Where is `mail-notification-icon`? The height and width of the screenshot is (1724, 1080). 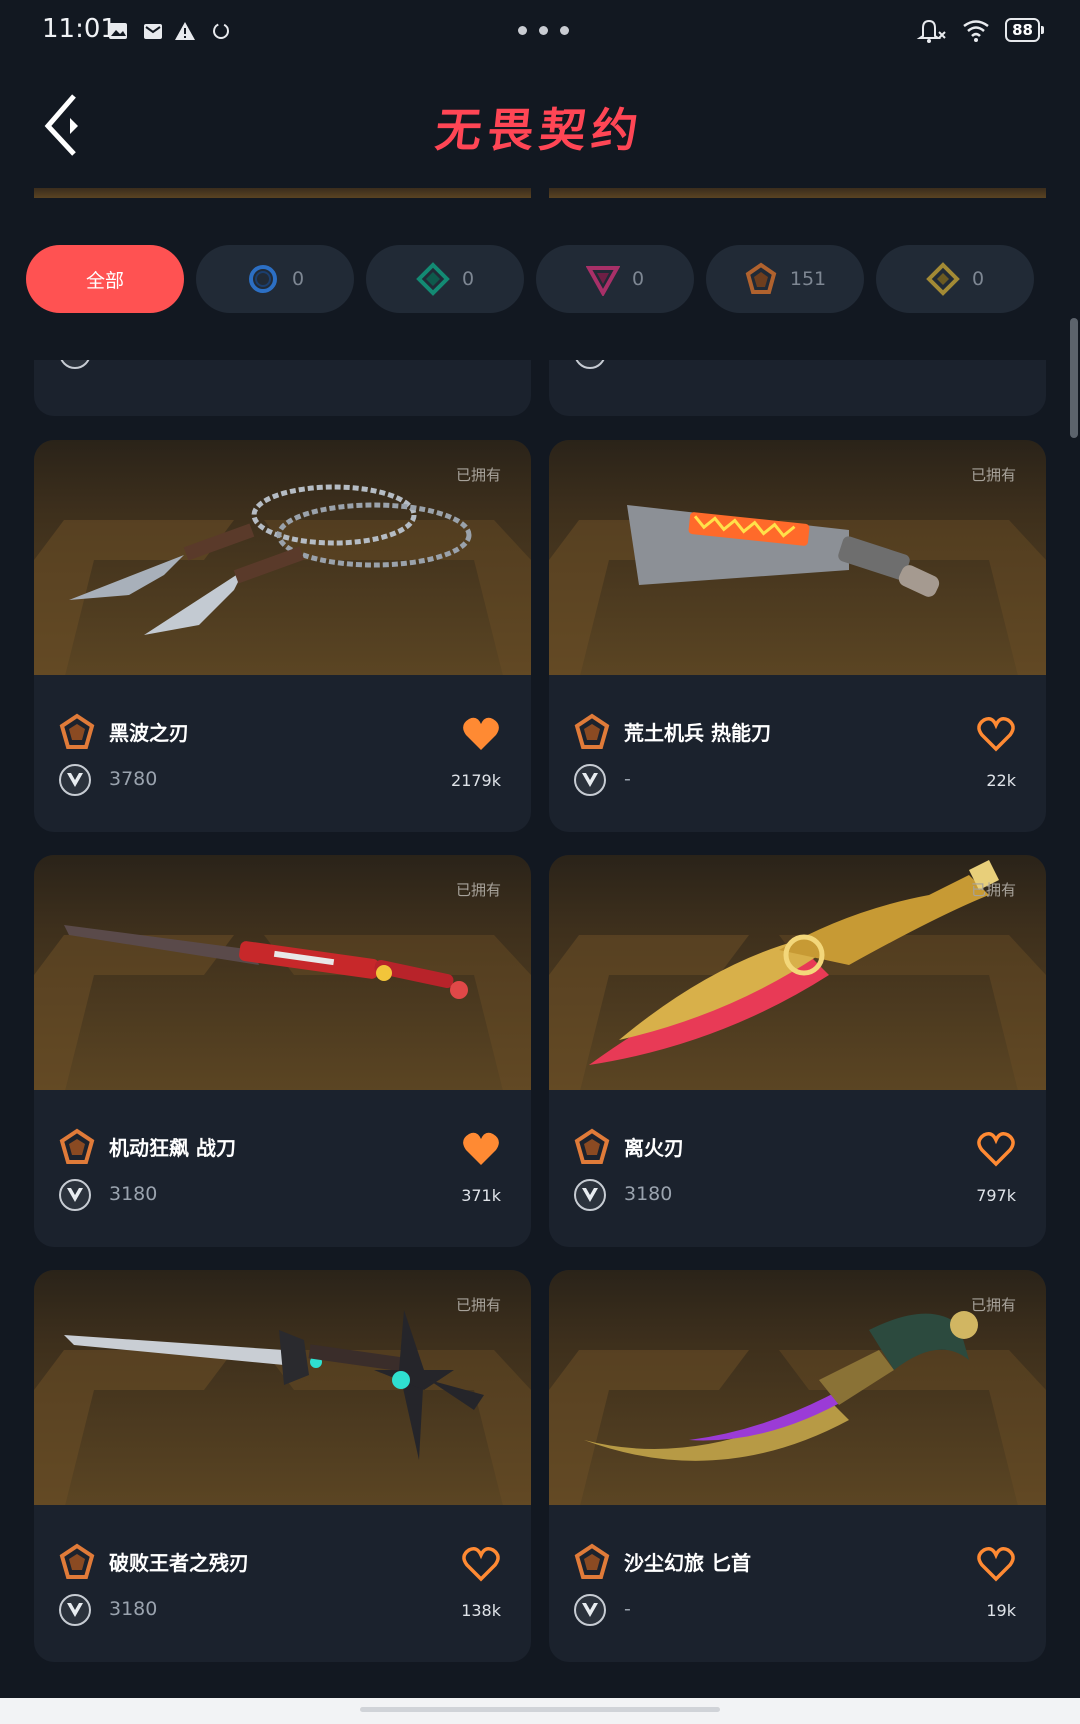 mail-notification-icon is located at coordinates (153, 31).